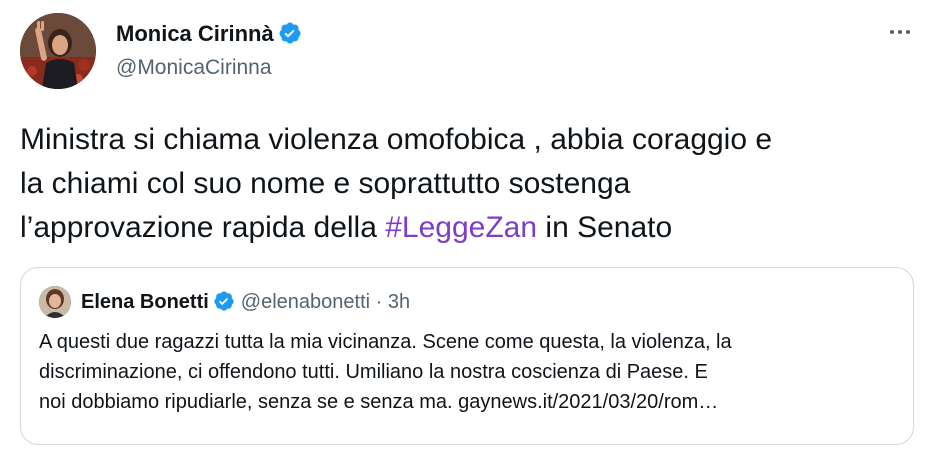 This screenshot has width=938, height=468. What do you see at coordinates (605, 227) in the screenshot?
I see `tweet-text-segment: in Senato` at bounding box center [605, 227].